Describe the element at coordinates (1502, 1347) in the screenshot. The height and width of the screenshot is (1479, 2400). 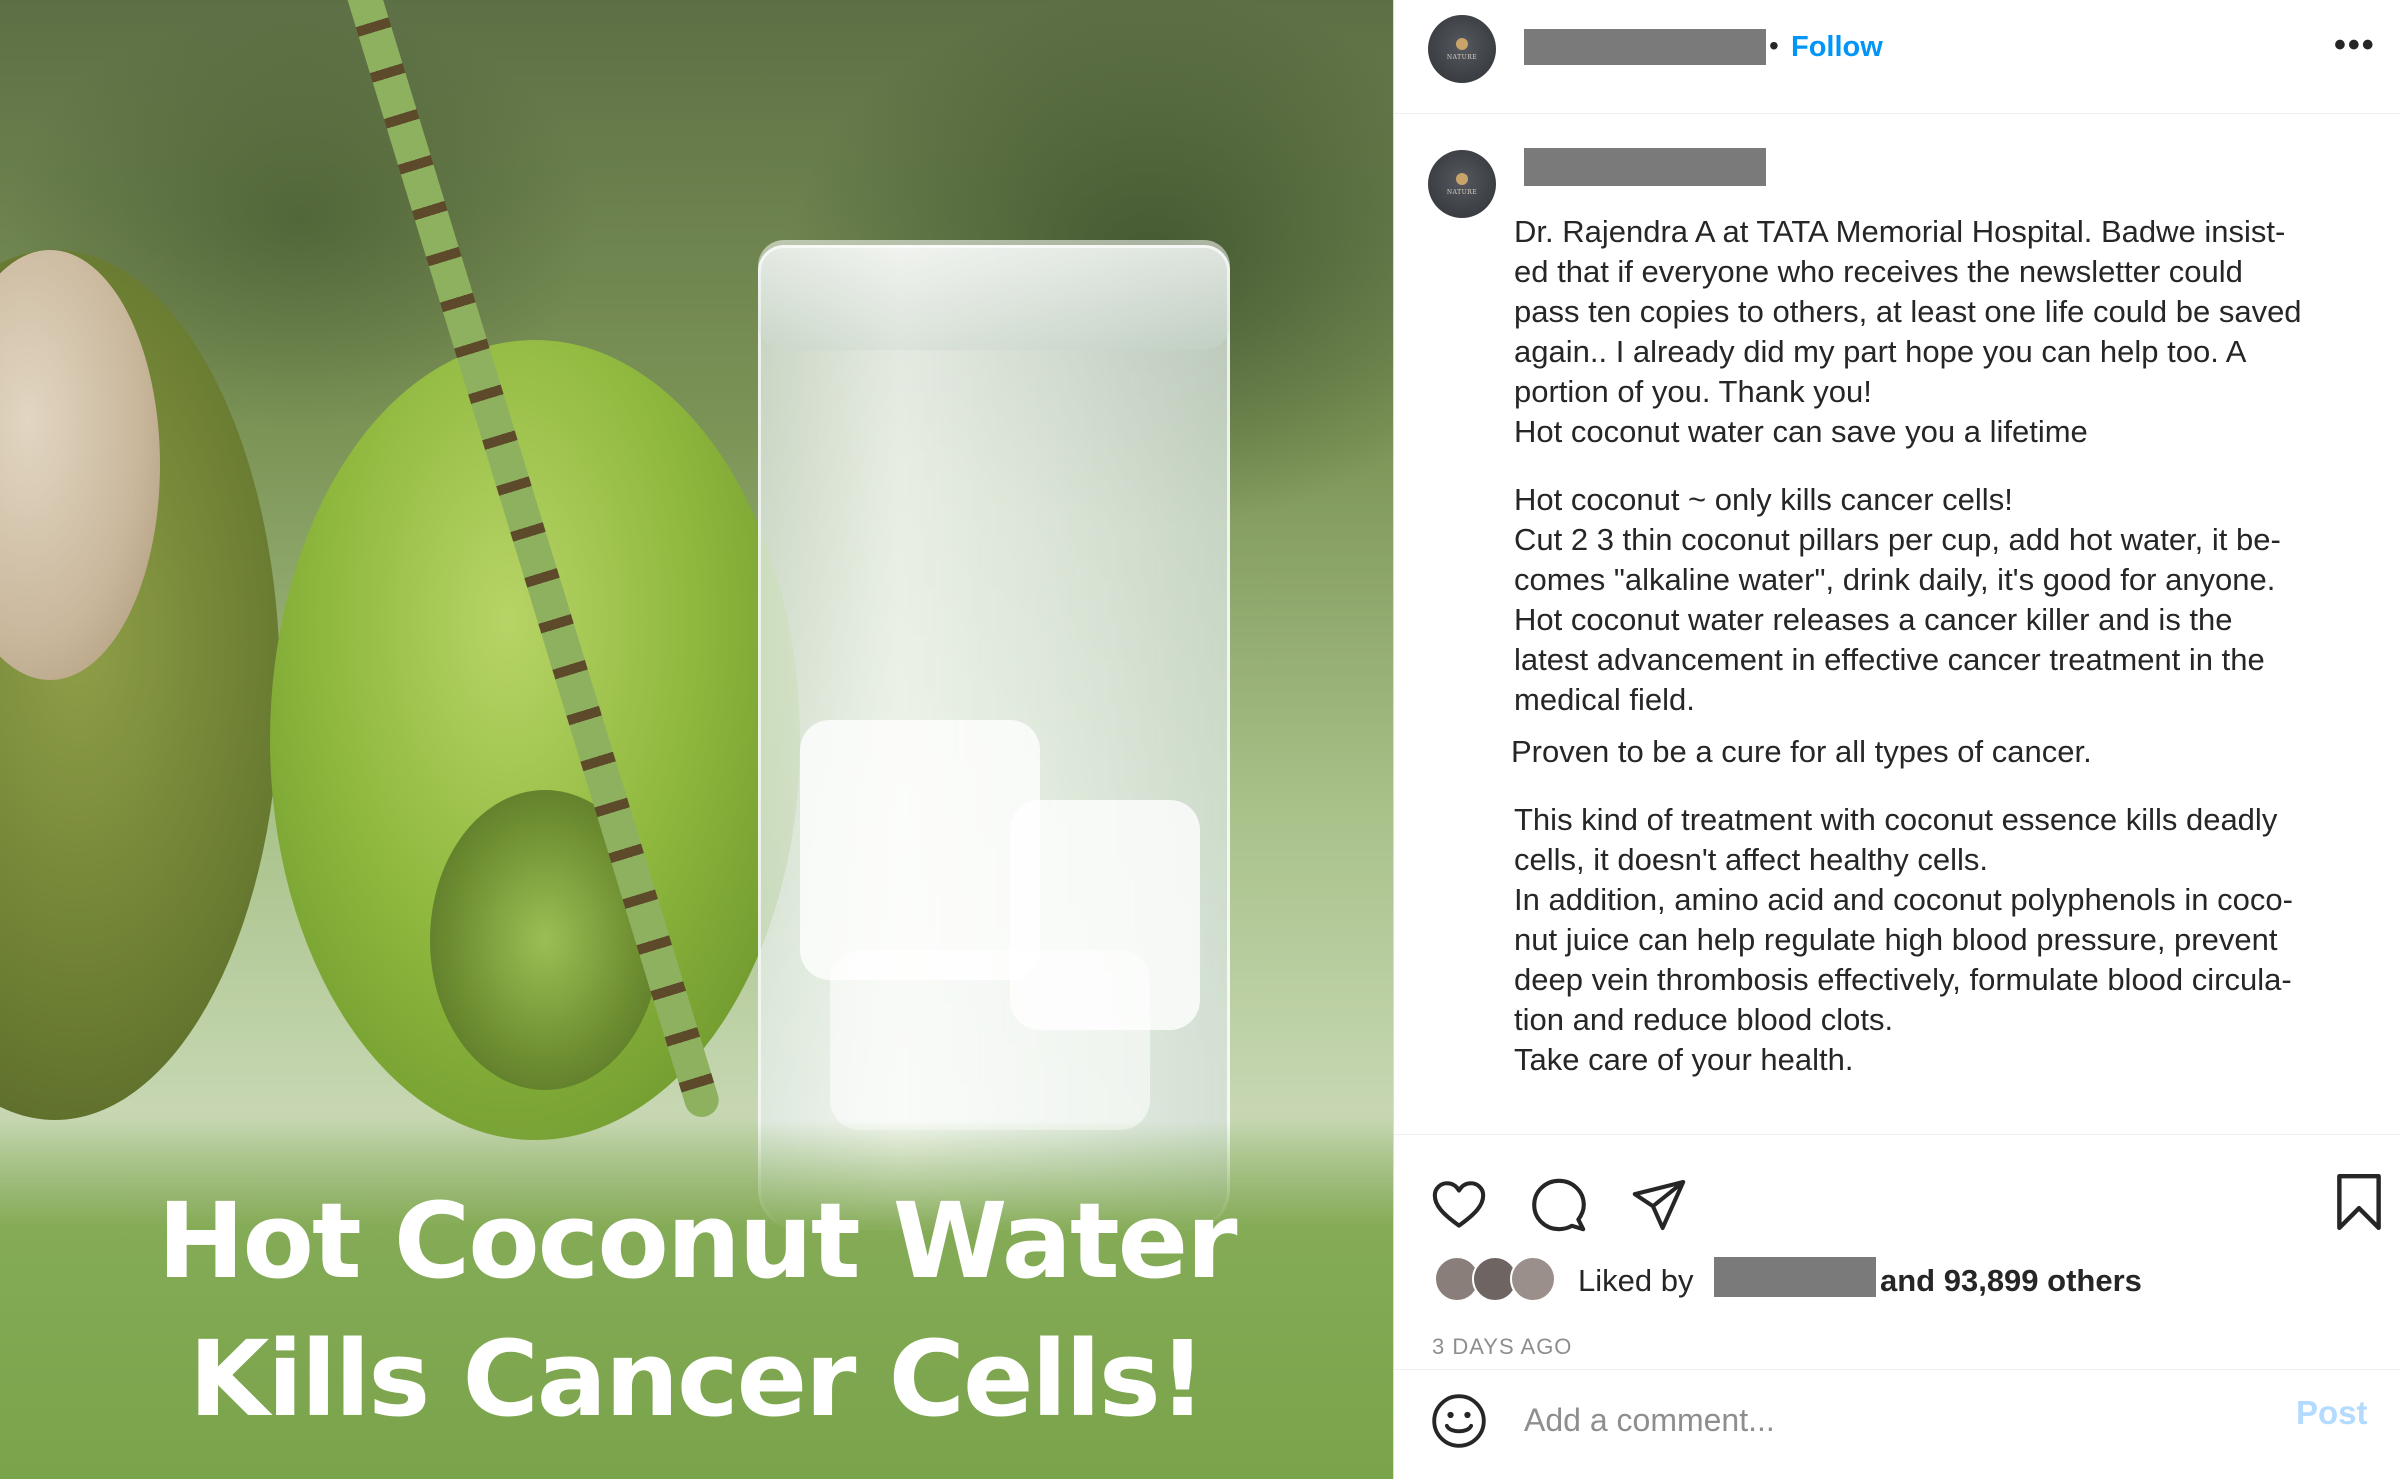
I see `post-timestamp: 3 DAYS AGO` at that location.